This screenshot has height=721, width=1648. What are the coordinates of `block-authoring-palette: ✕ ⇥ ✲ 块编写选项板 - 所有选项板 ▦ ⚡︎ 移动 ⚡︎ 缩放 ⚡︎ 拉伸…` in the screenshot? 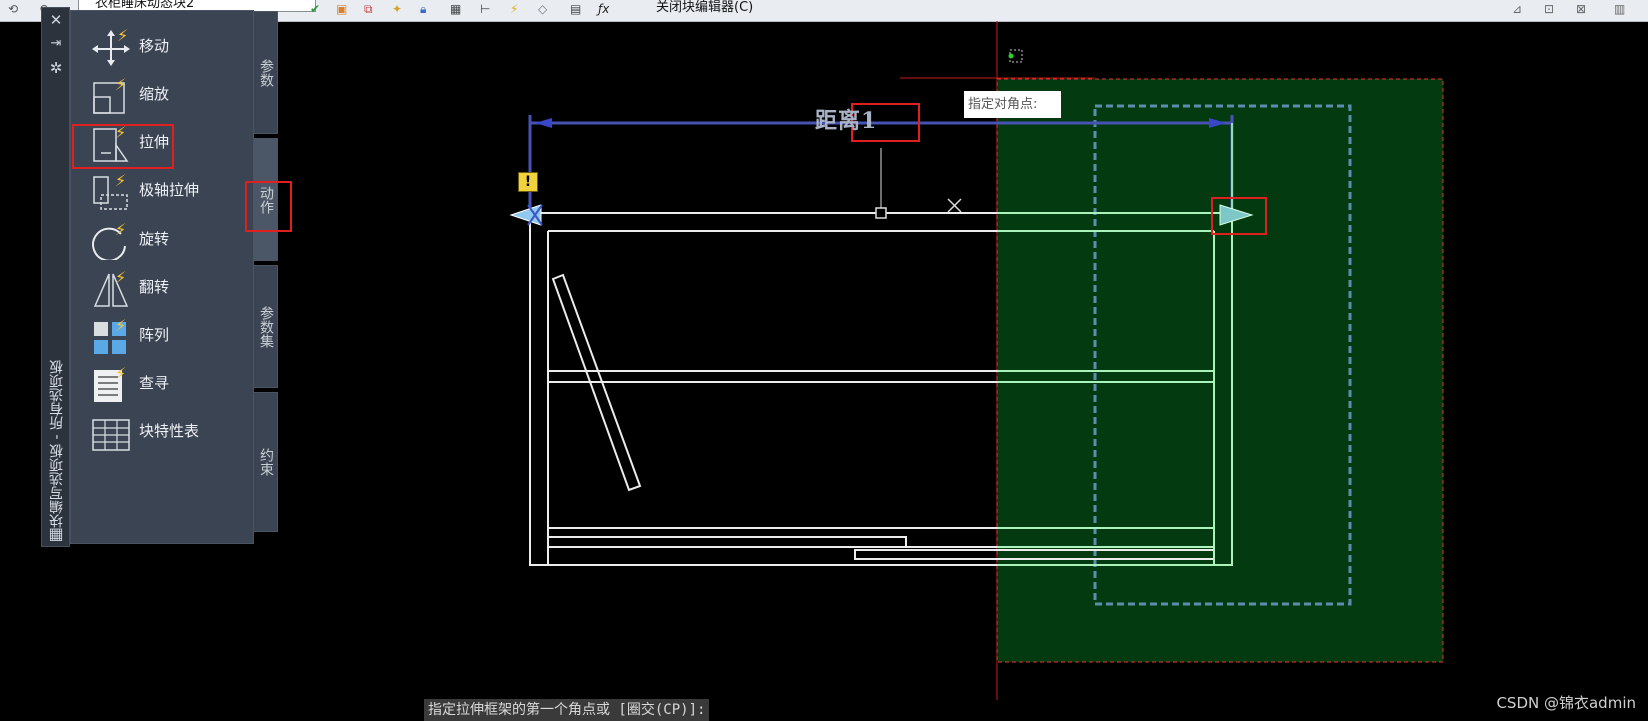 It's located at (160, 277).